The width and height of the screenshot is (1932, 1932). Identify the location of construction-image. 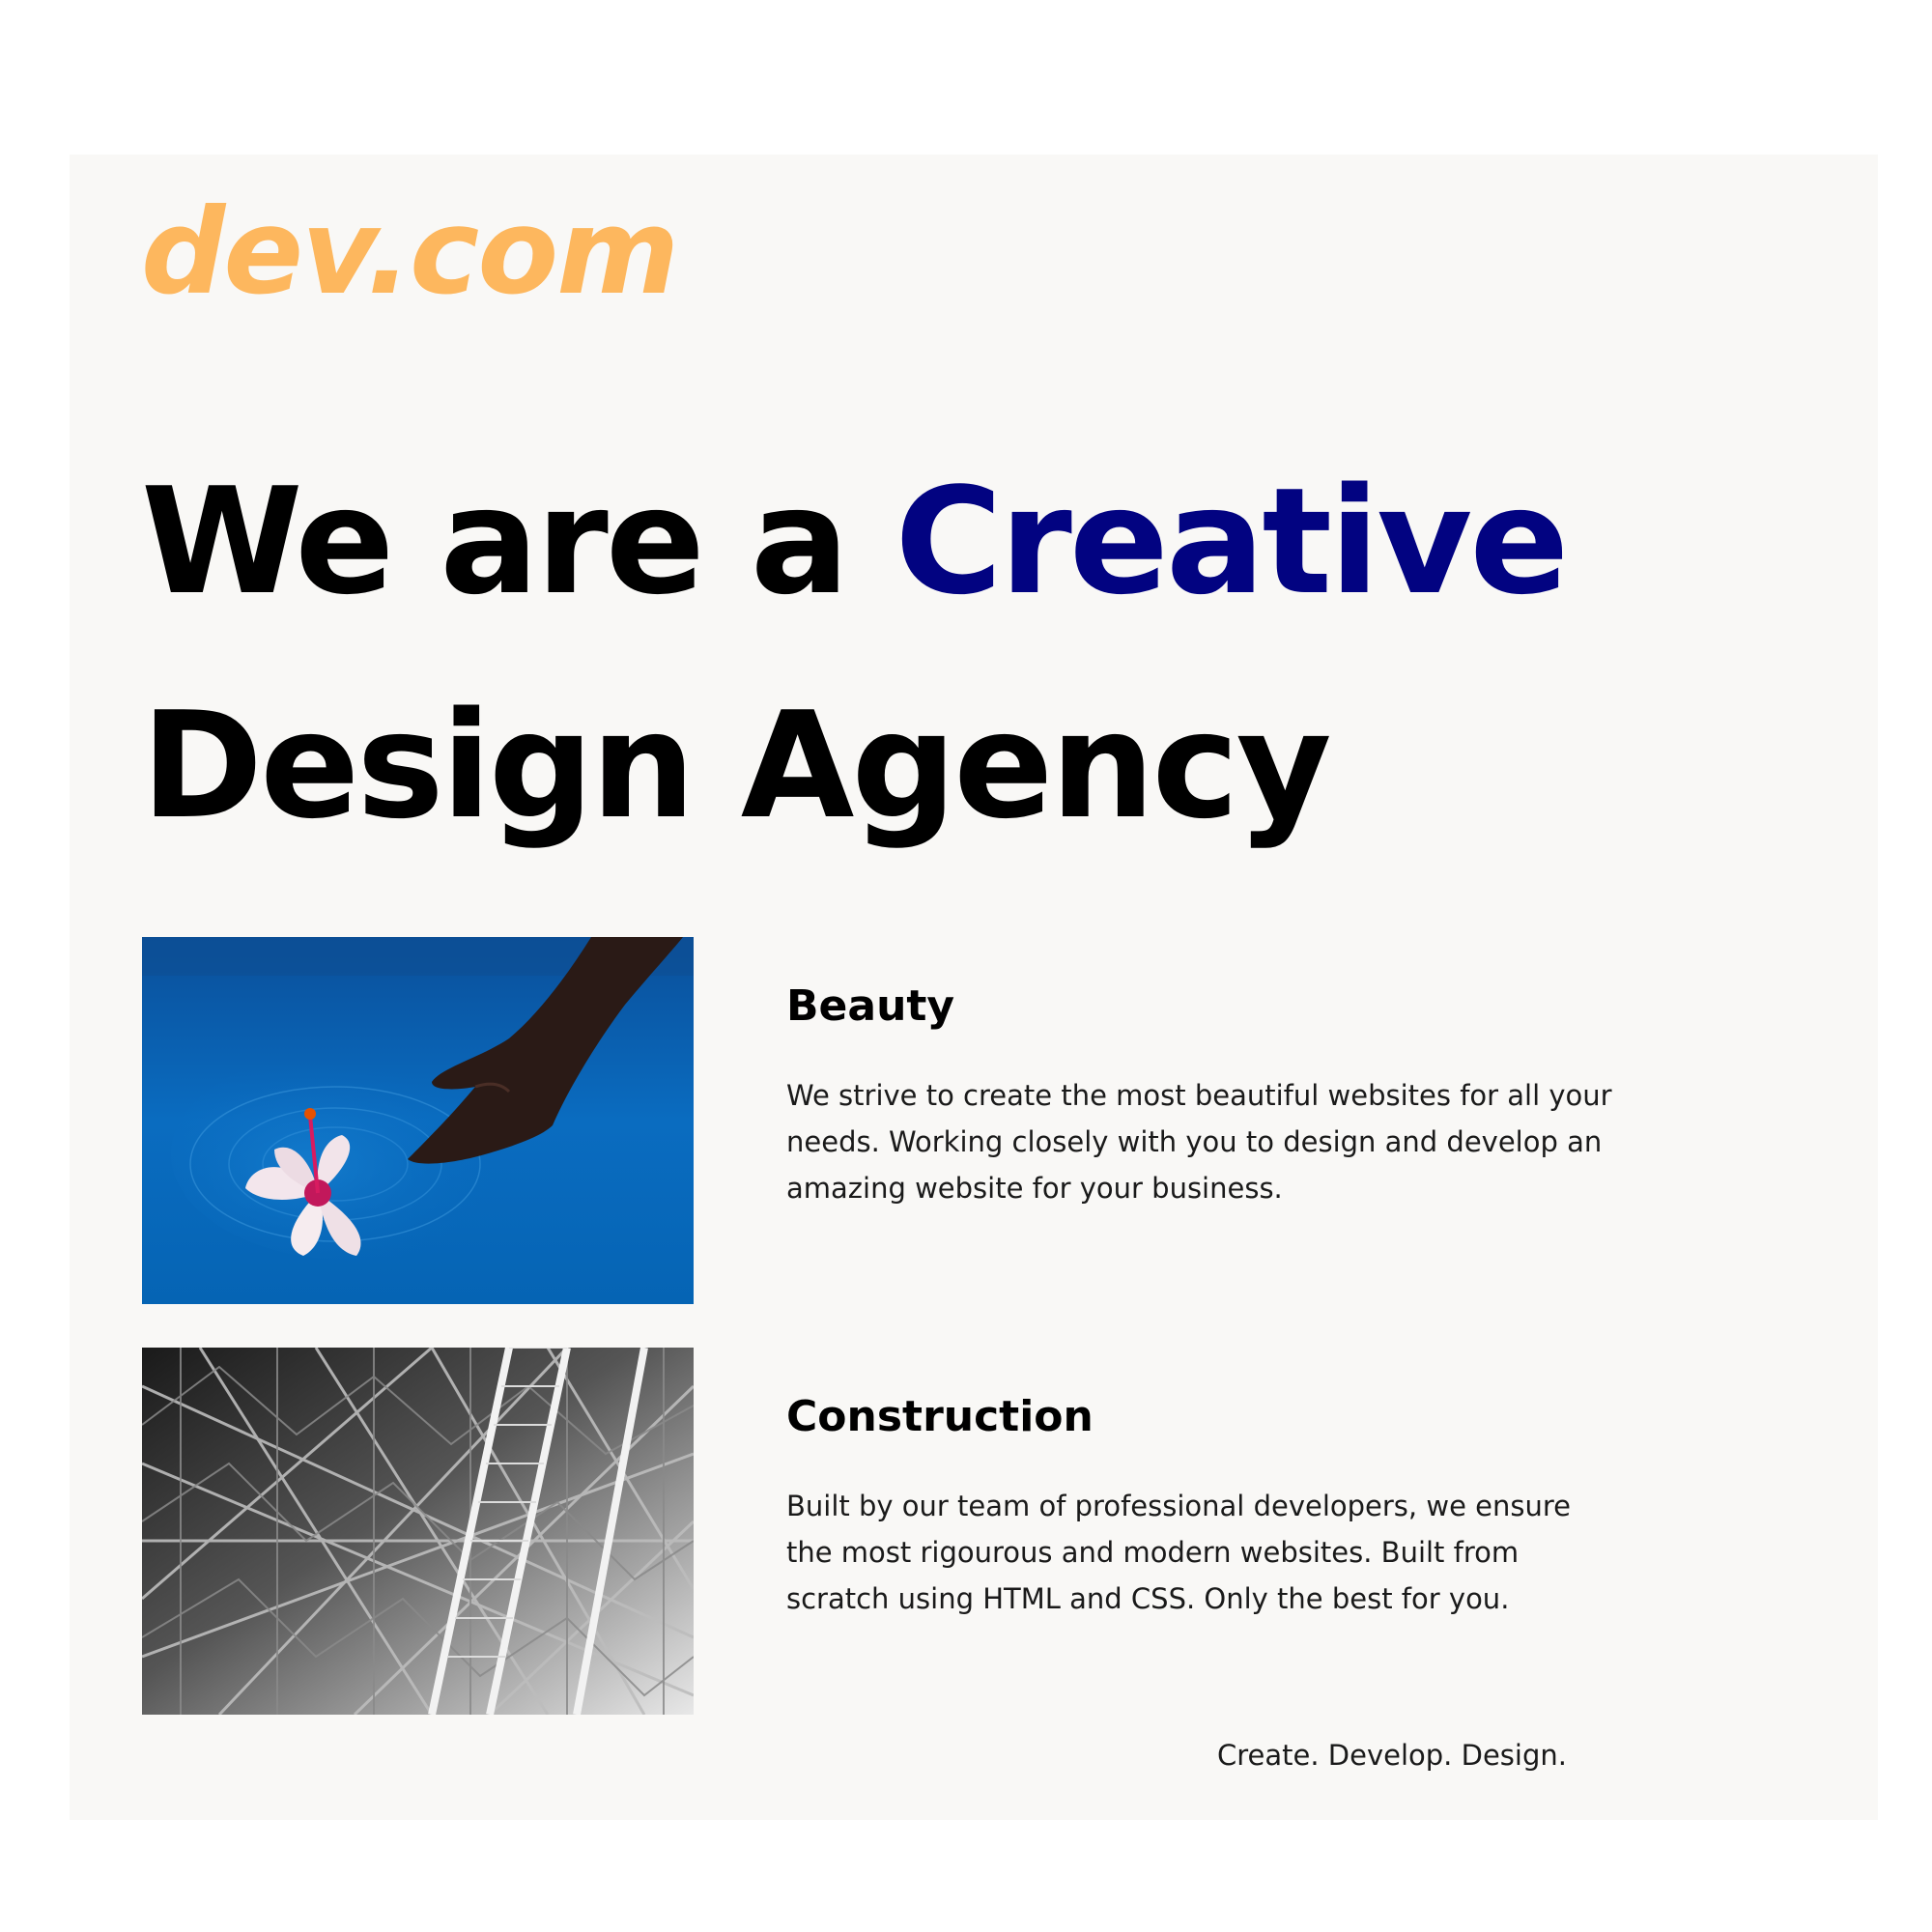
(418, 1531).